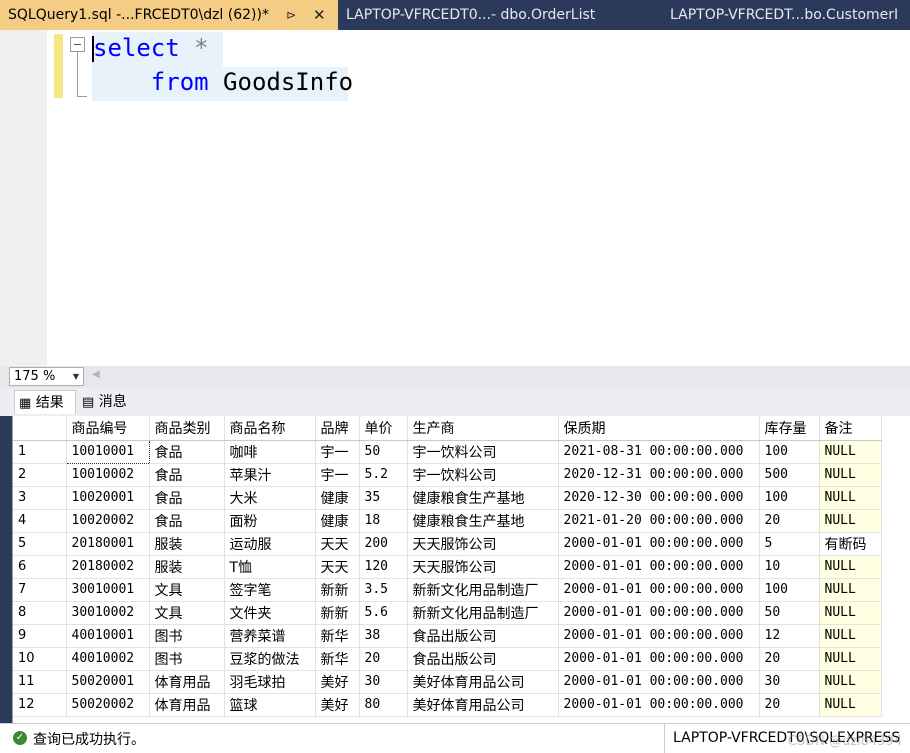 This screenshot has height=753, width=910. Describe the element at coordinates (850, 428) in the screenshot. I see `column-header: 备注` at that location.